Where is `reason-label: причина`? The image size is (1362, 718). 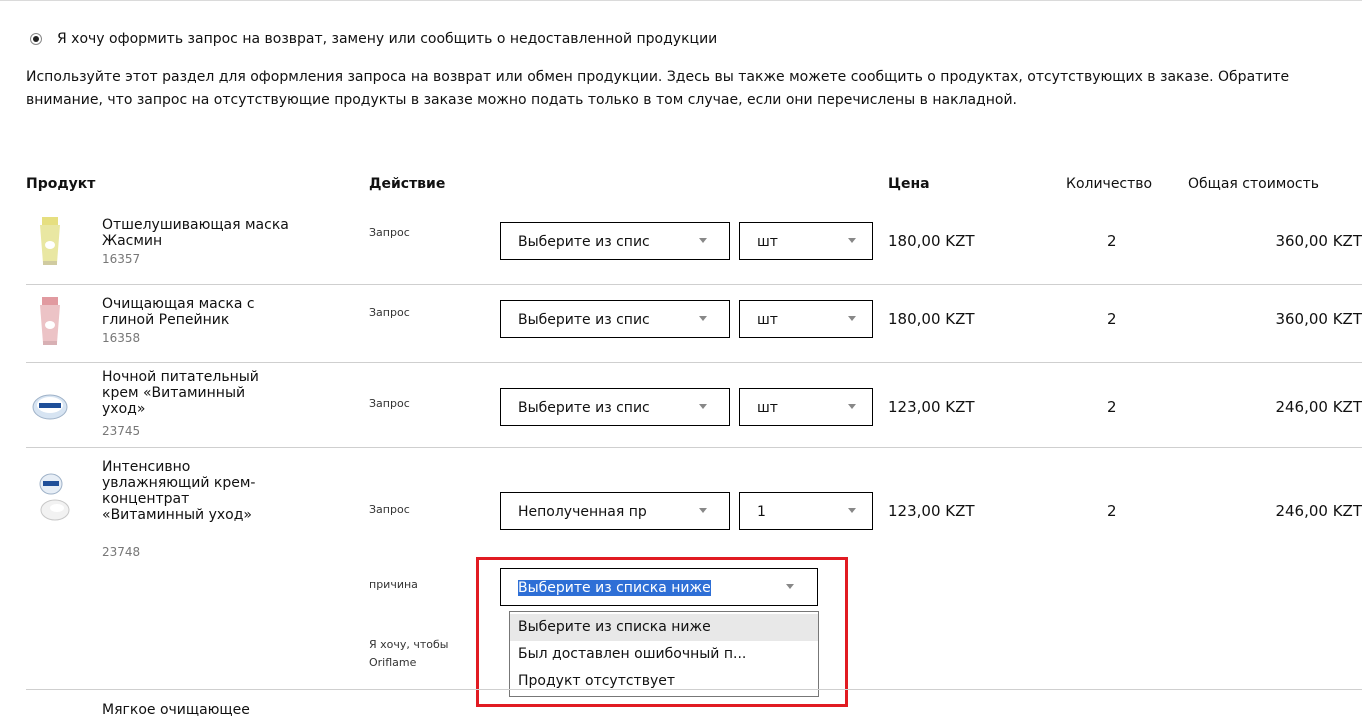
reason-label: причина is located at coordinates (393, 584).